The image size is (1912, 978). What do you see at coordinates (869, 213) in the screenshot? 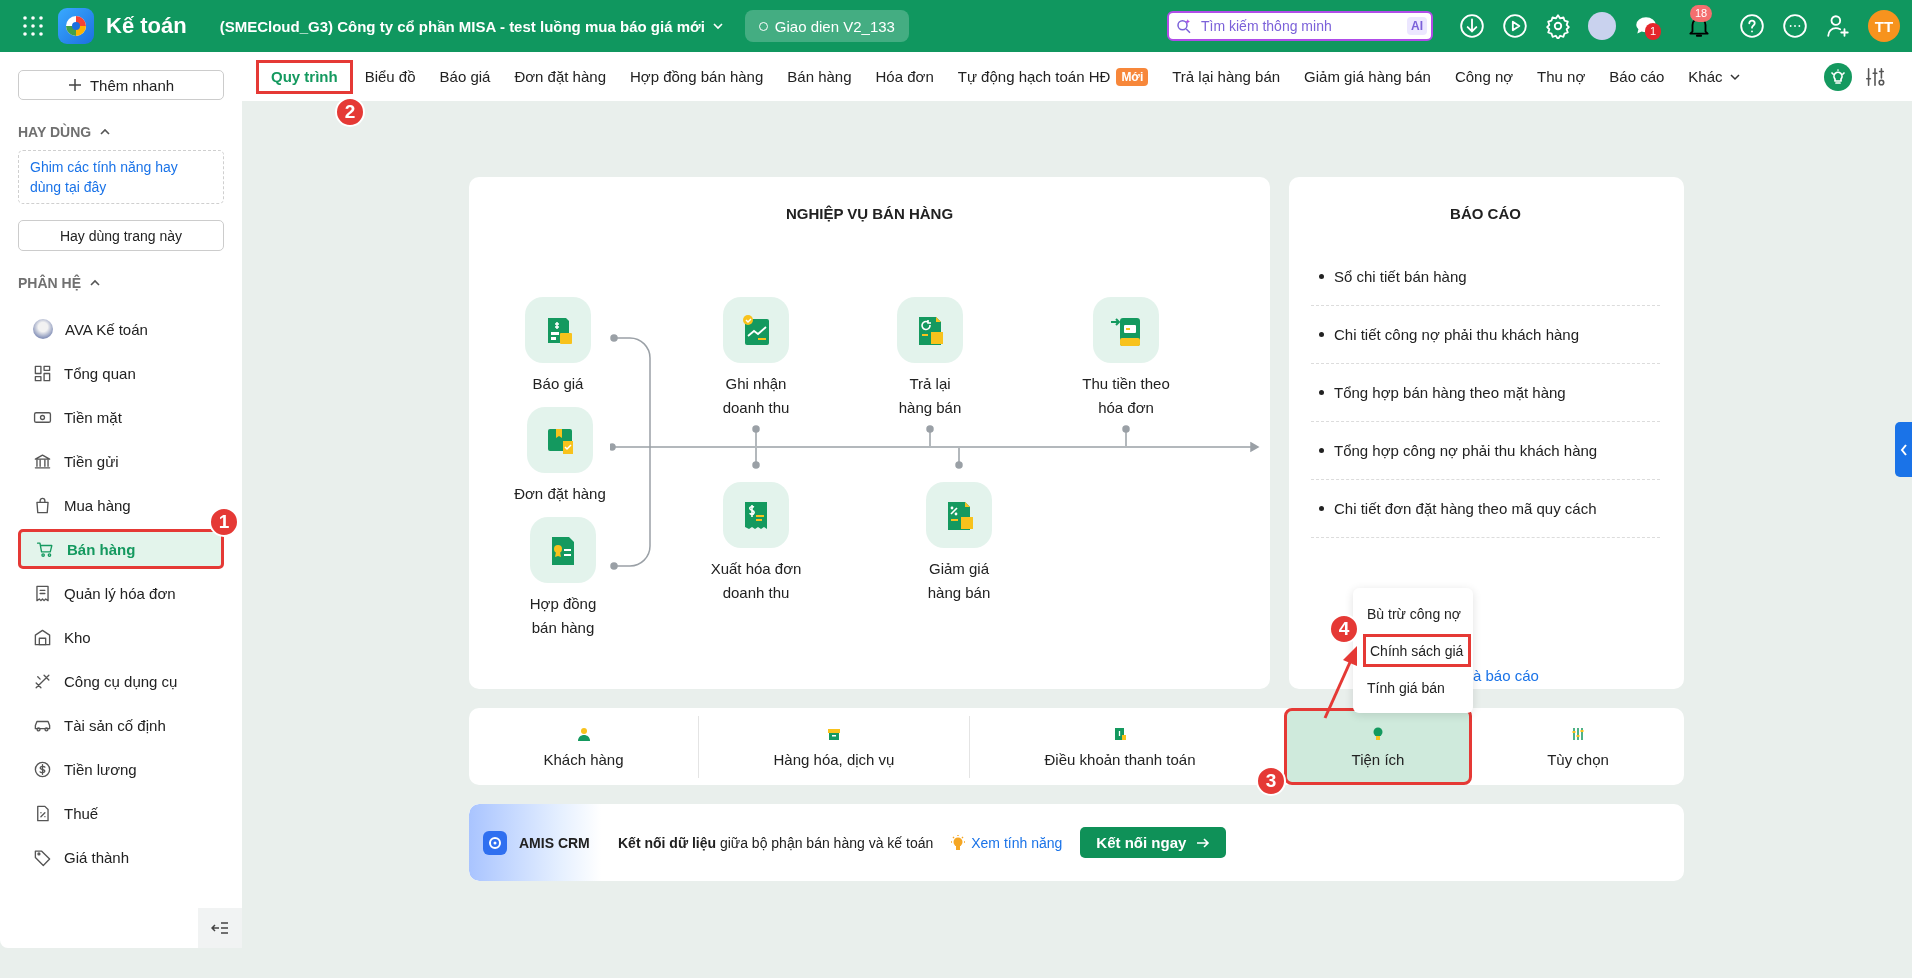
I see `card-title: NGHIỆP VỤ BÁN HÀNG` at bounding box center [869, 213].